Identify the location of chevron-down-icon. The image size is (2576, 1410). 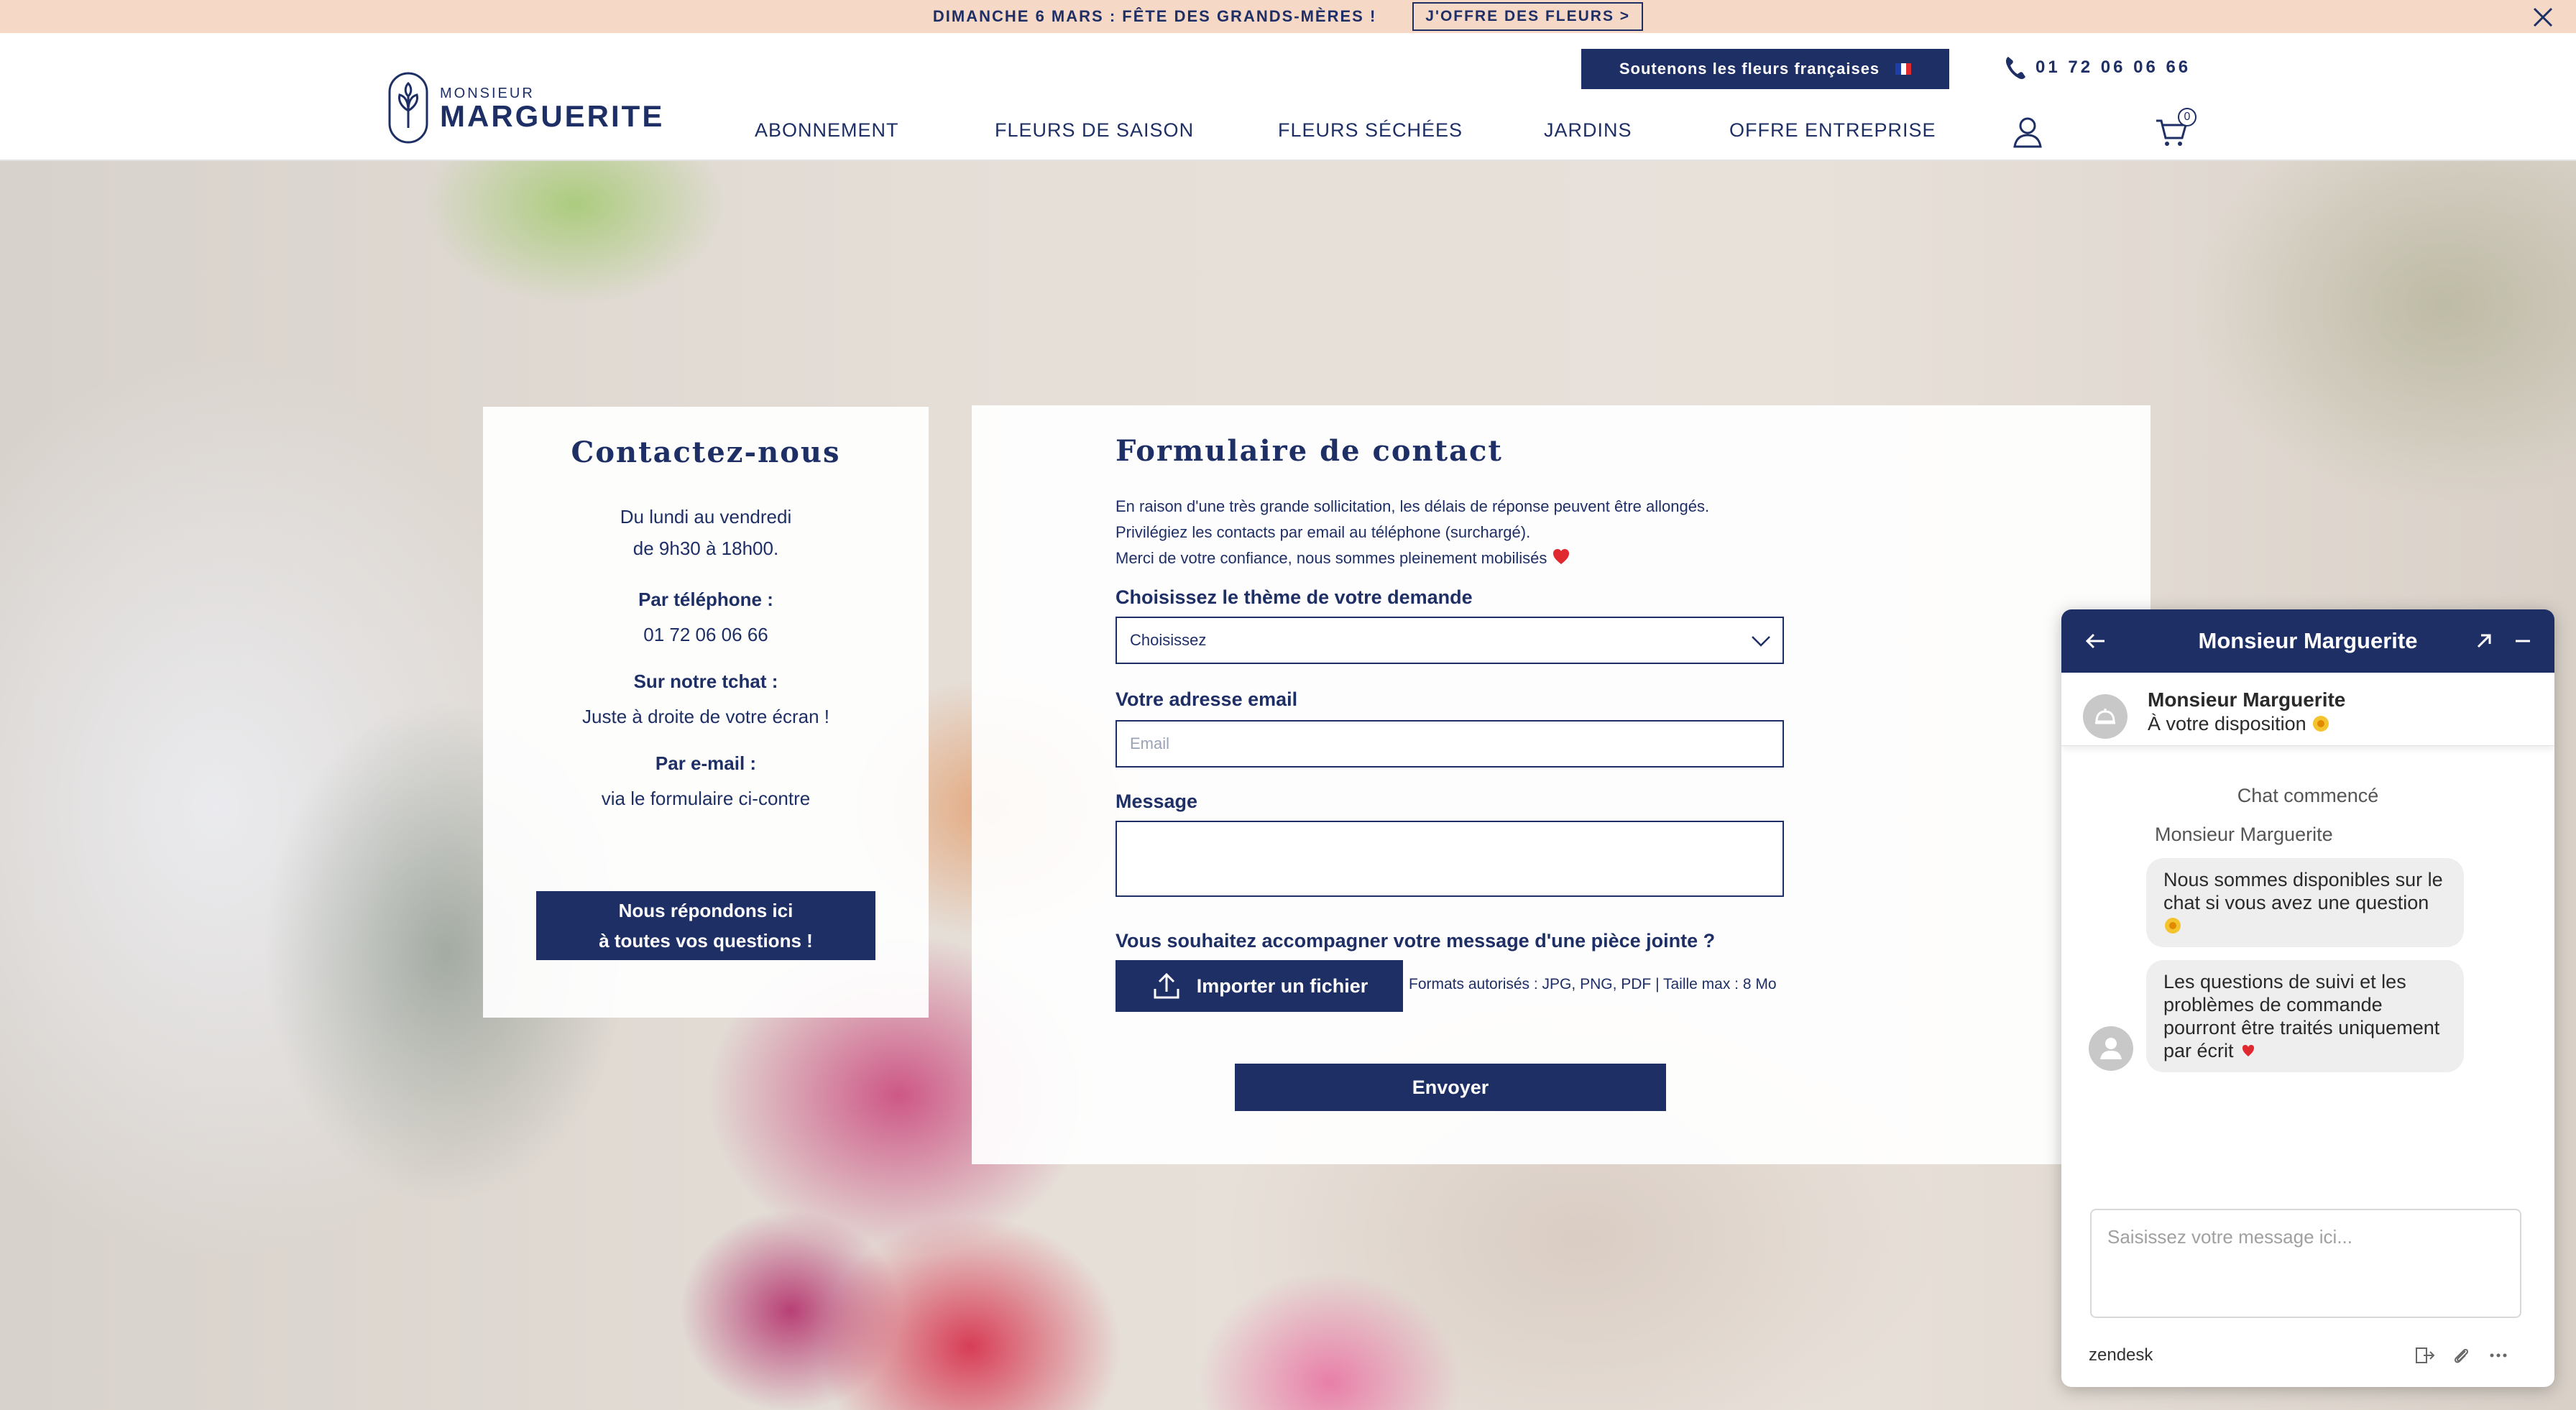
(1761, 641).